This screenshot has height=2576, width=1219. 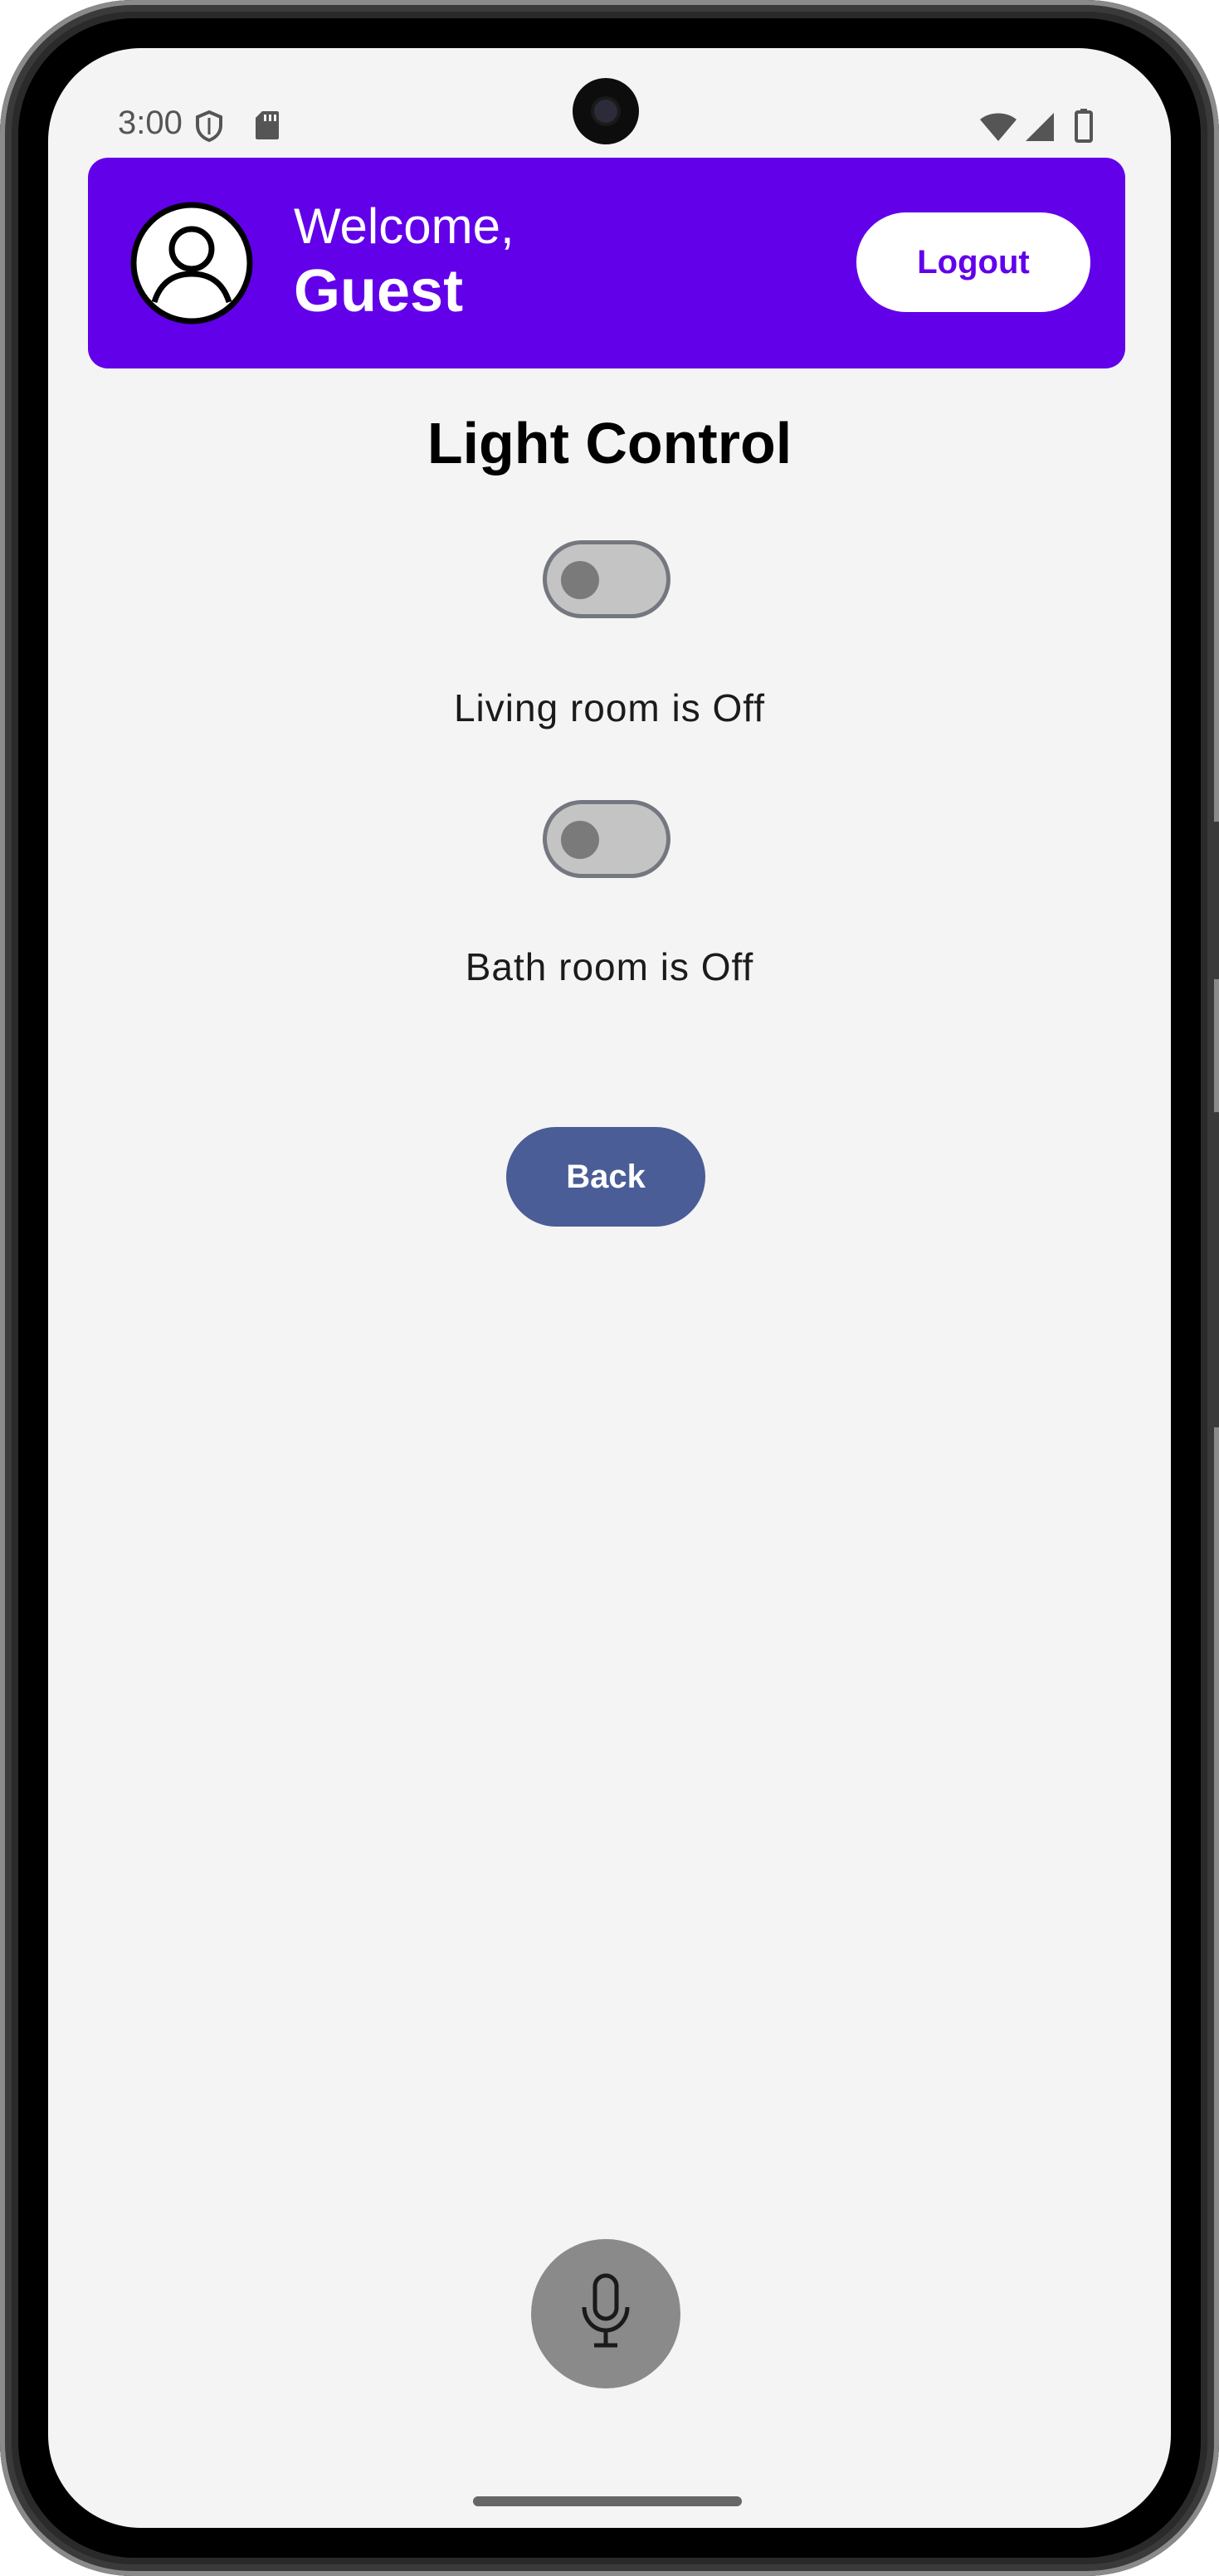 What do you see at coordinates (998, 129) in the screenshot?
I see `wifi-icon` at bounding box center [998, 129].